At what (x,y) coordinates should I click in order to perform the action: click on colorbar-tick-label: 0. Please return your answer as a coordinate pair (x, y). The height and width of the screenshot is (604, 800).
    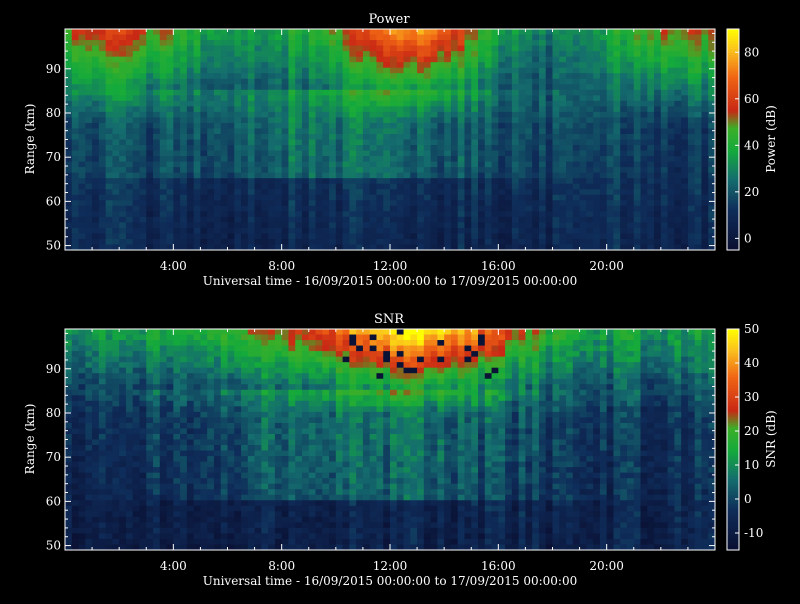
    Looking at the image, I should click on (748, 238).